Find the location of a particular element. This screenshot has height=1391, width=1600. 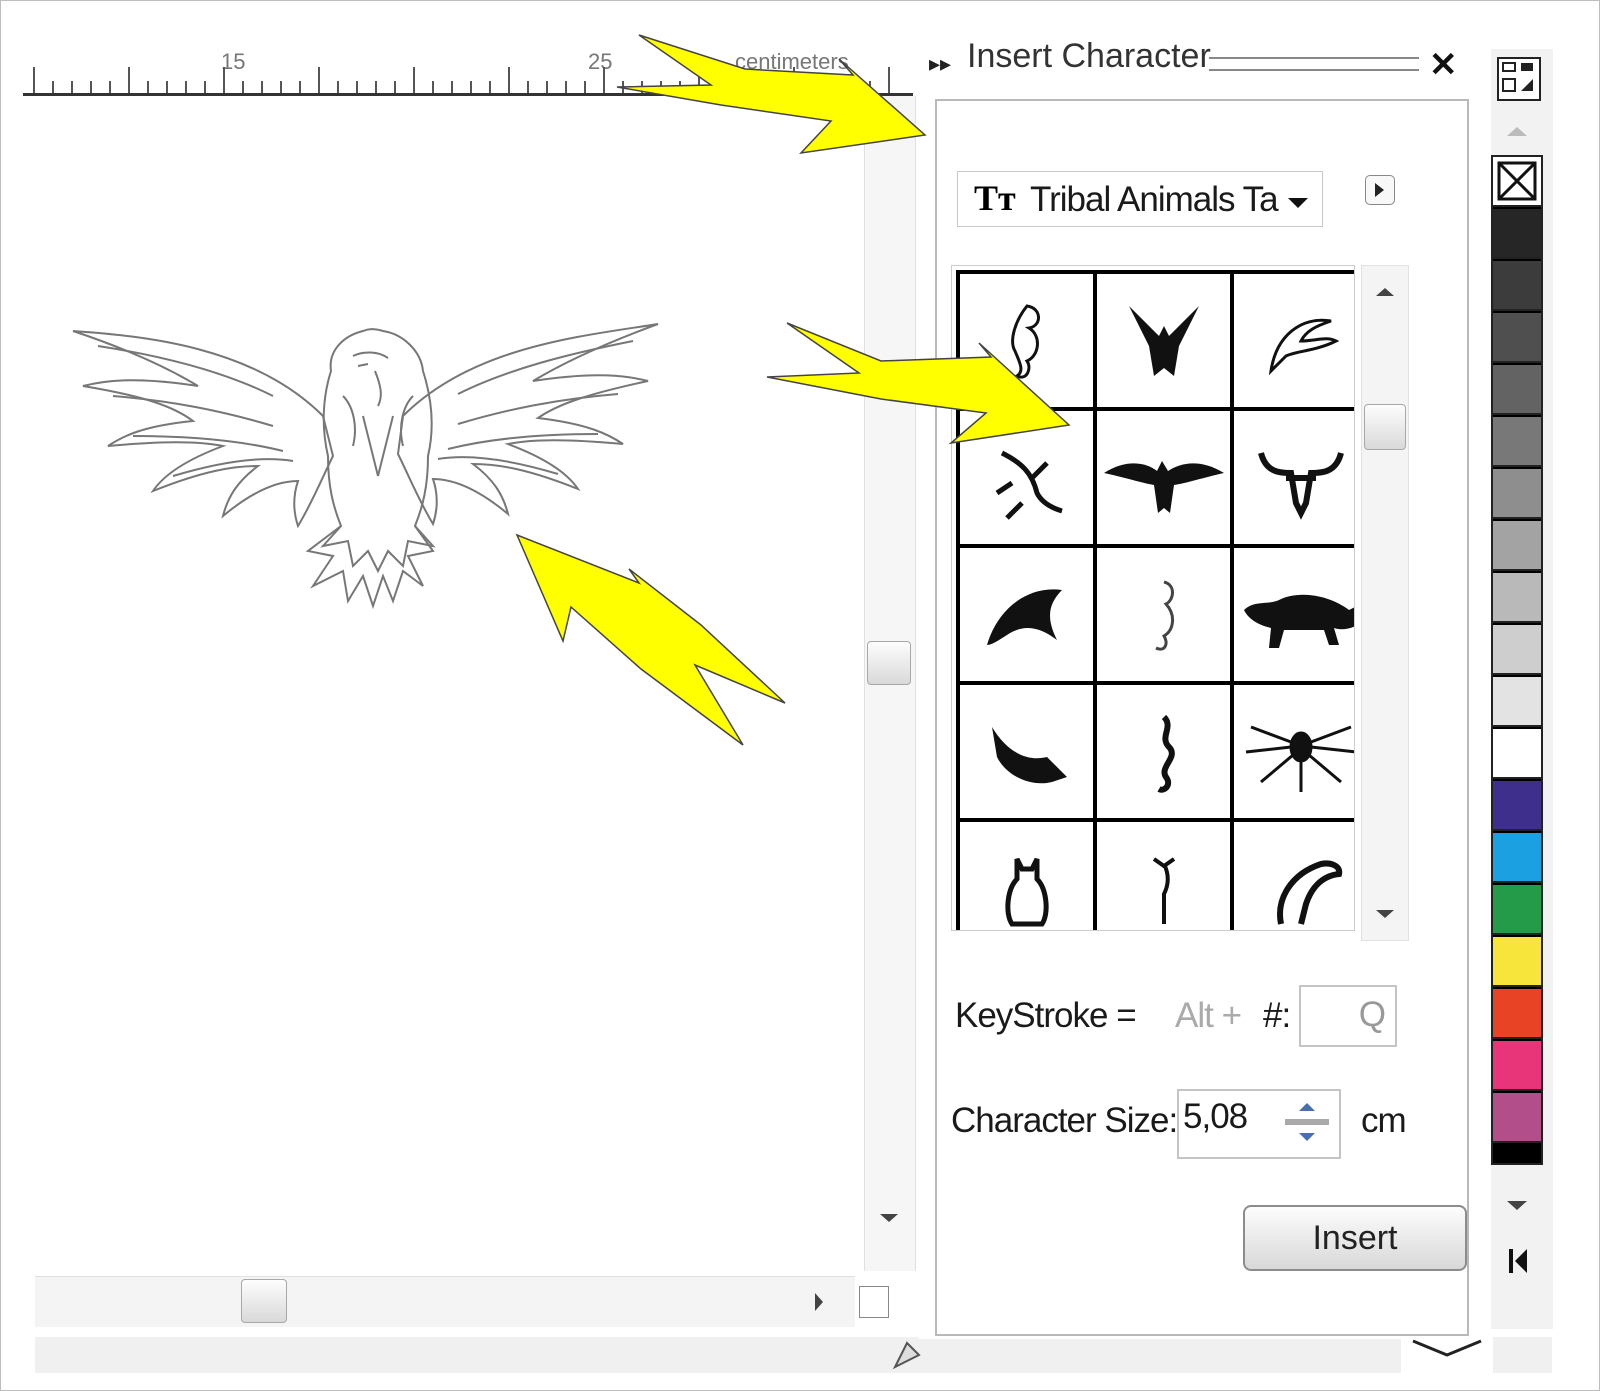

arrow-to-eagle-glyph-icon is located at coordinates (918, 383).